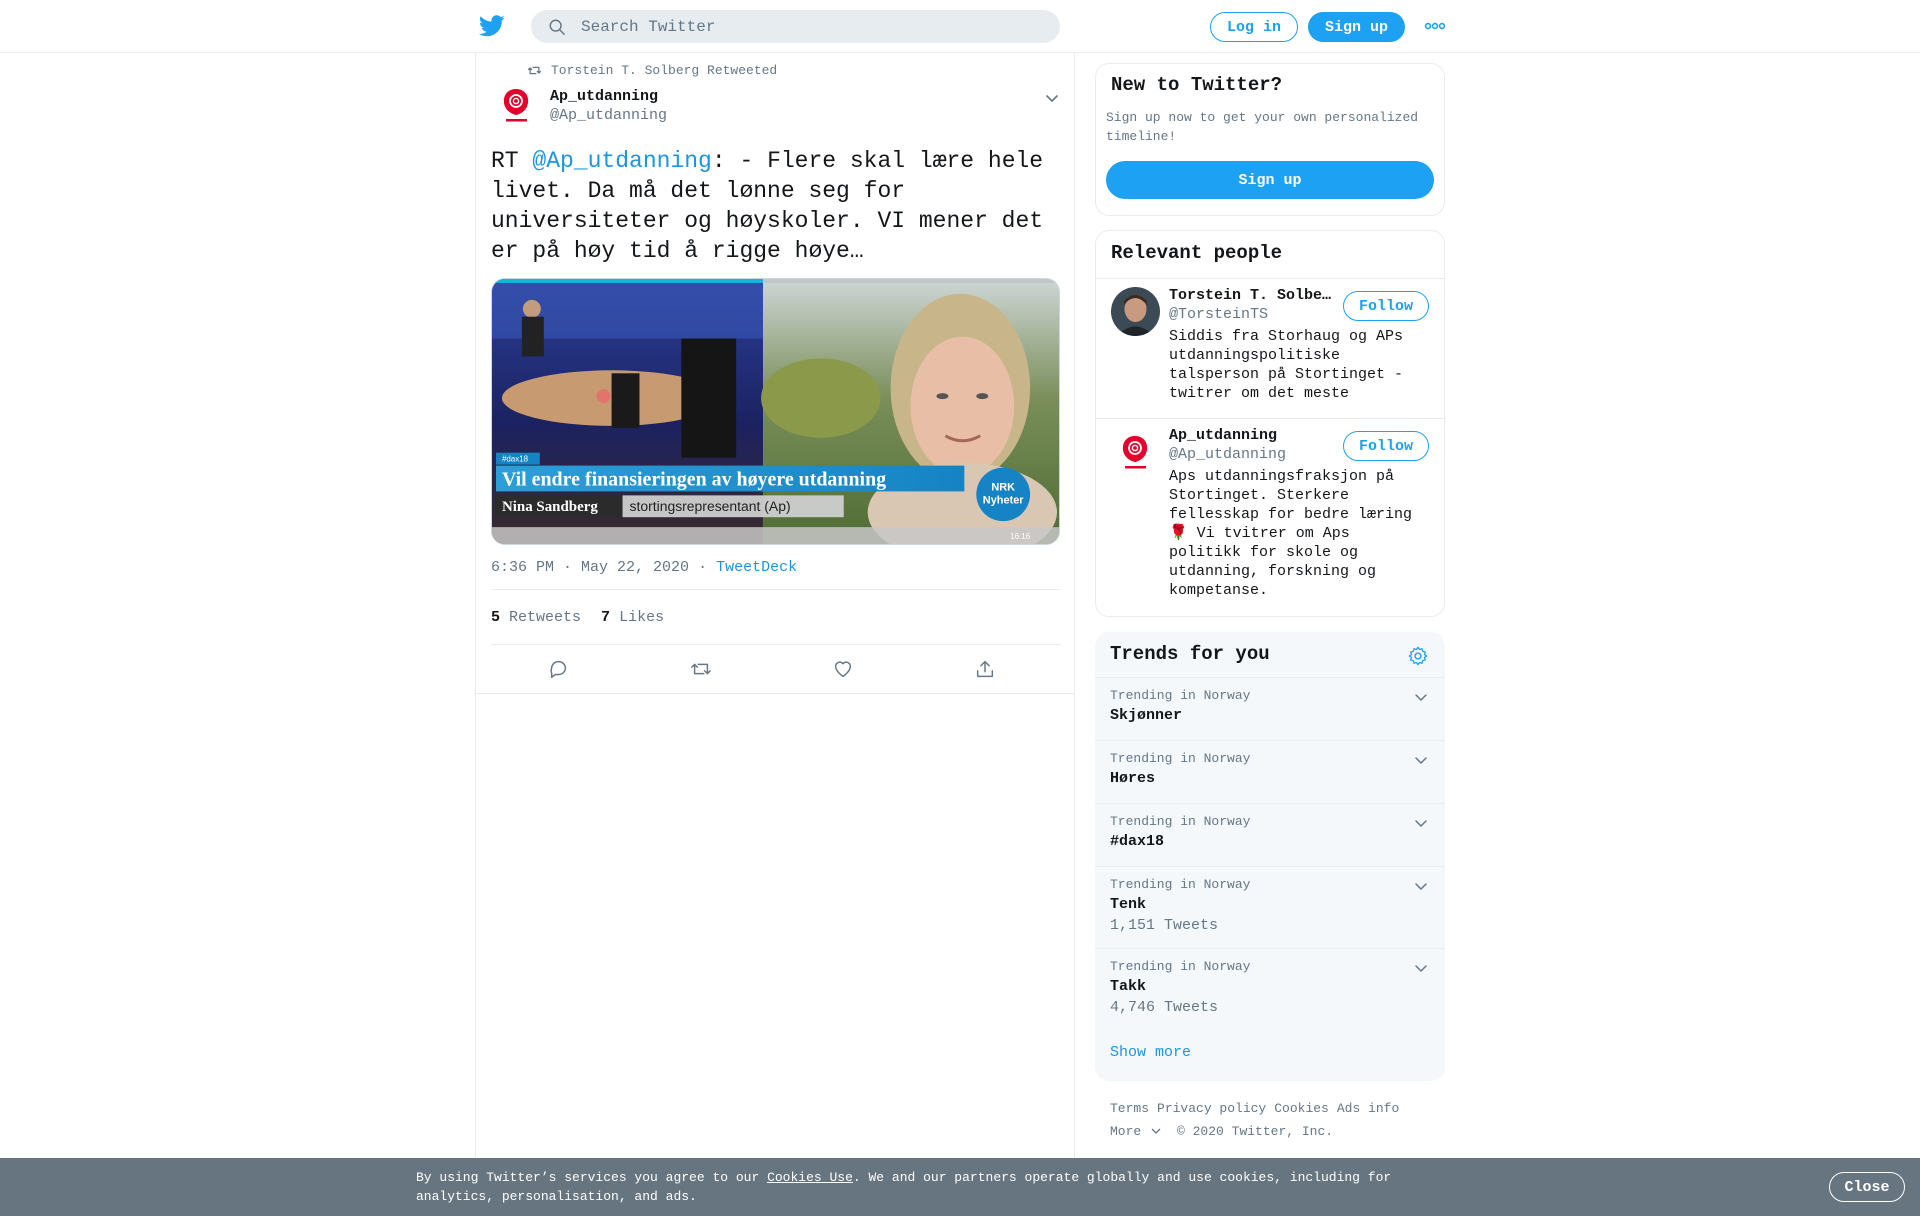  Describe the element at coordinates (1254, 27) in the screenshot. I see `login-button: Log in` at that location.